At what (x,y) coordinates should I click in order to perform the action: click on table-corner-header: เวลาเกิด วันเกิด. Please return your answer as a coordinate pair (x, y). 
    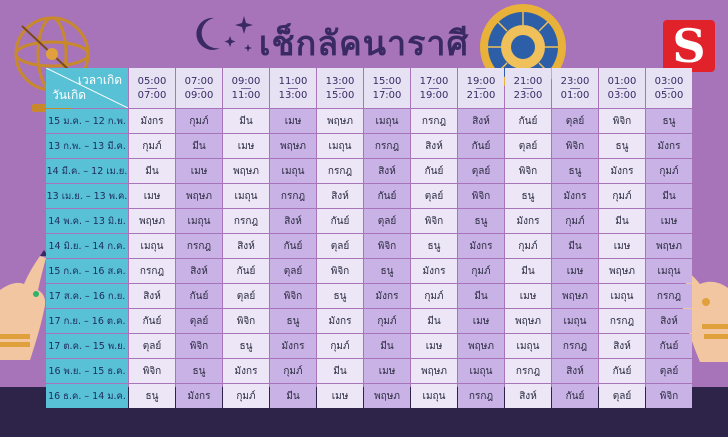
    Looking at the image, I should click on (87, 88).